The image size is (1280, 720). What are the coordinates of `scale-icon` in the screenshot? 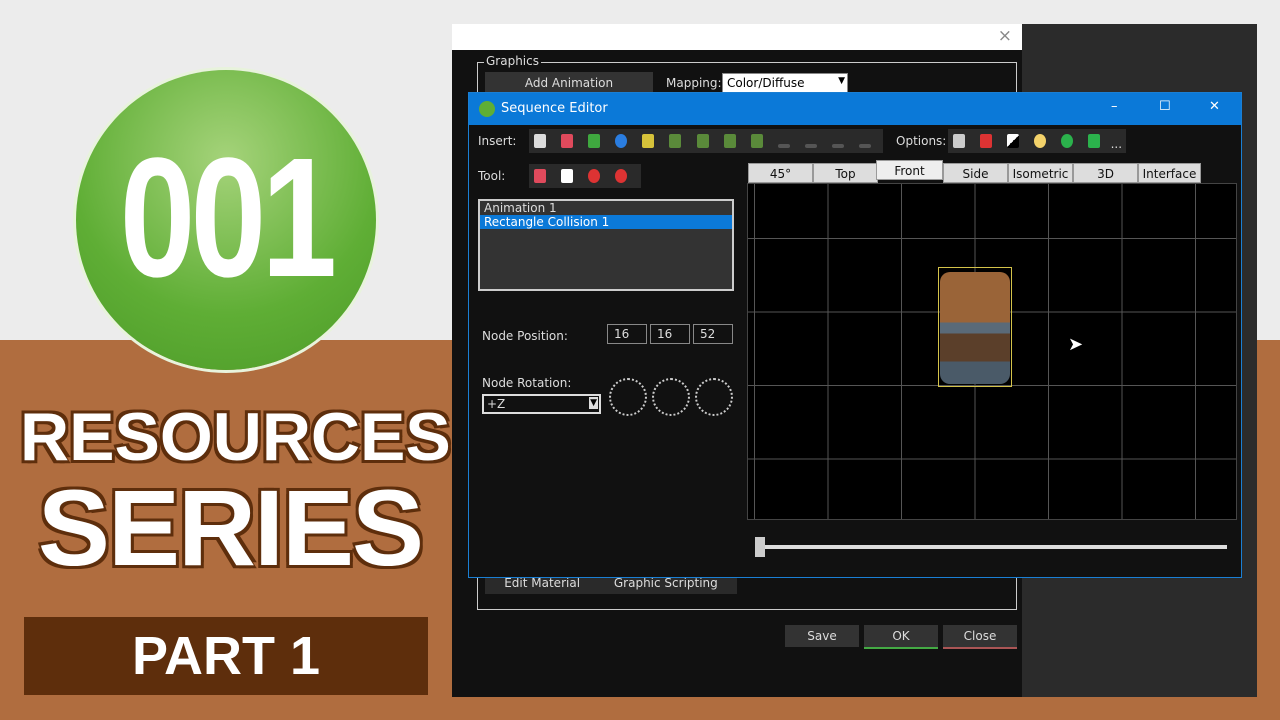 It's located at (567, 176).